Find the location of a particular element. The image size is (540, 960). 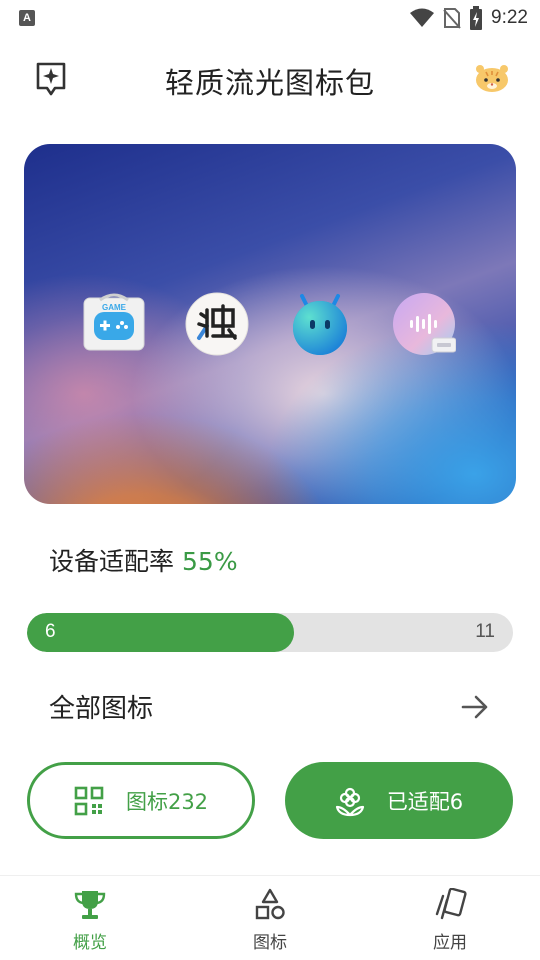

progress-fill is located at coordinates (161, 632).